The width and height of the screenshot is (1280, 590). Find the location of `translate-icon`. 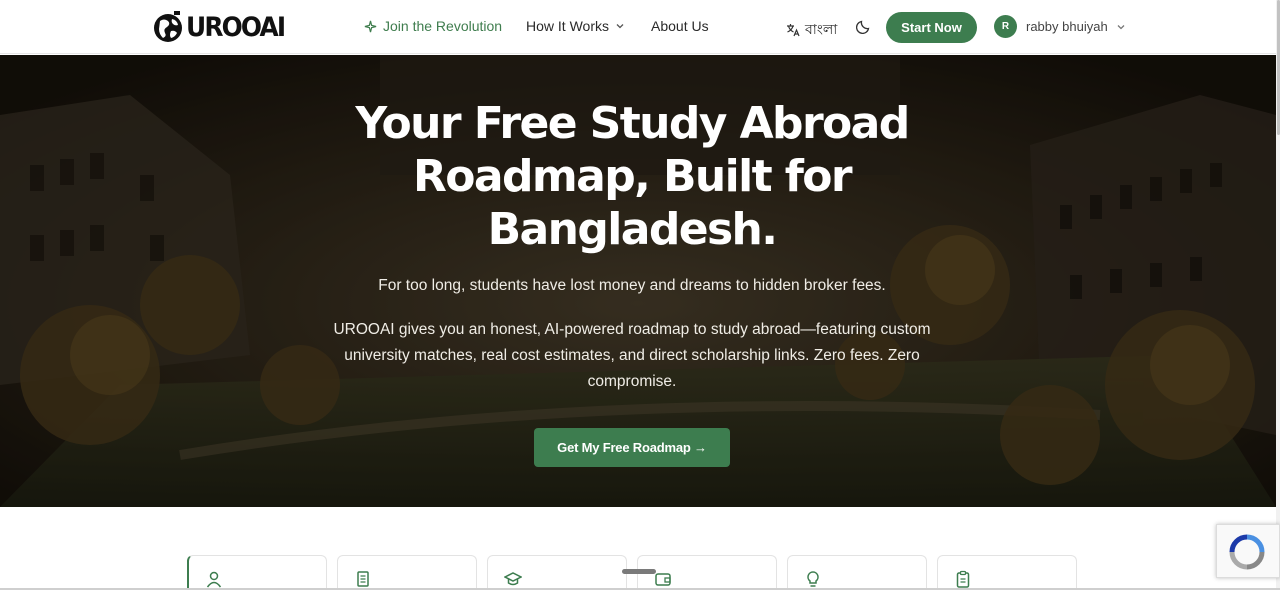

translate-icon is located at coordinates (793, 30).